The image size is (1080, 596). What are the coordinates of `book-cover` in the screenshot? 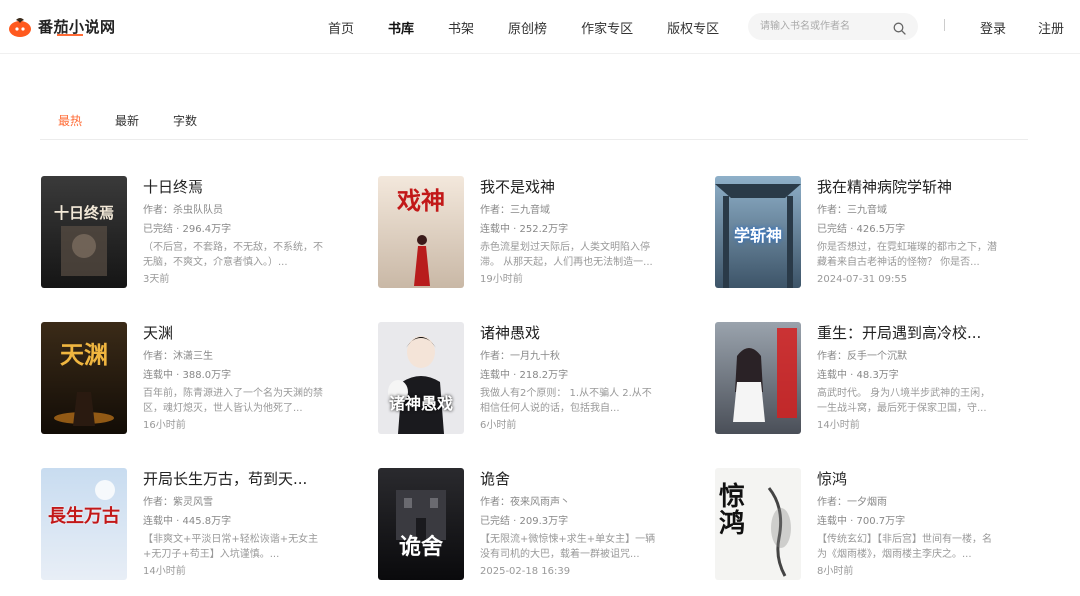 It's located at (758, 378).